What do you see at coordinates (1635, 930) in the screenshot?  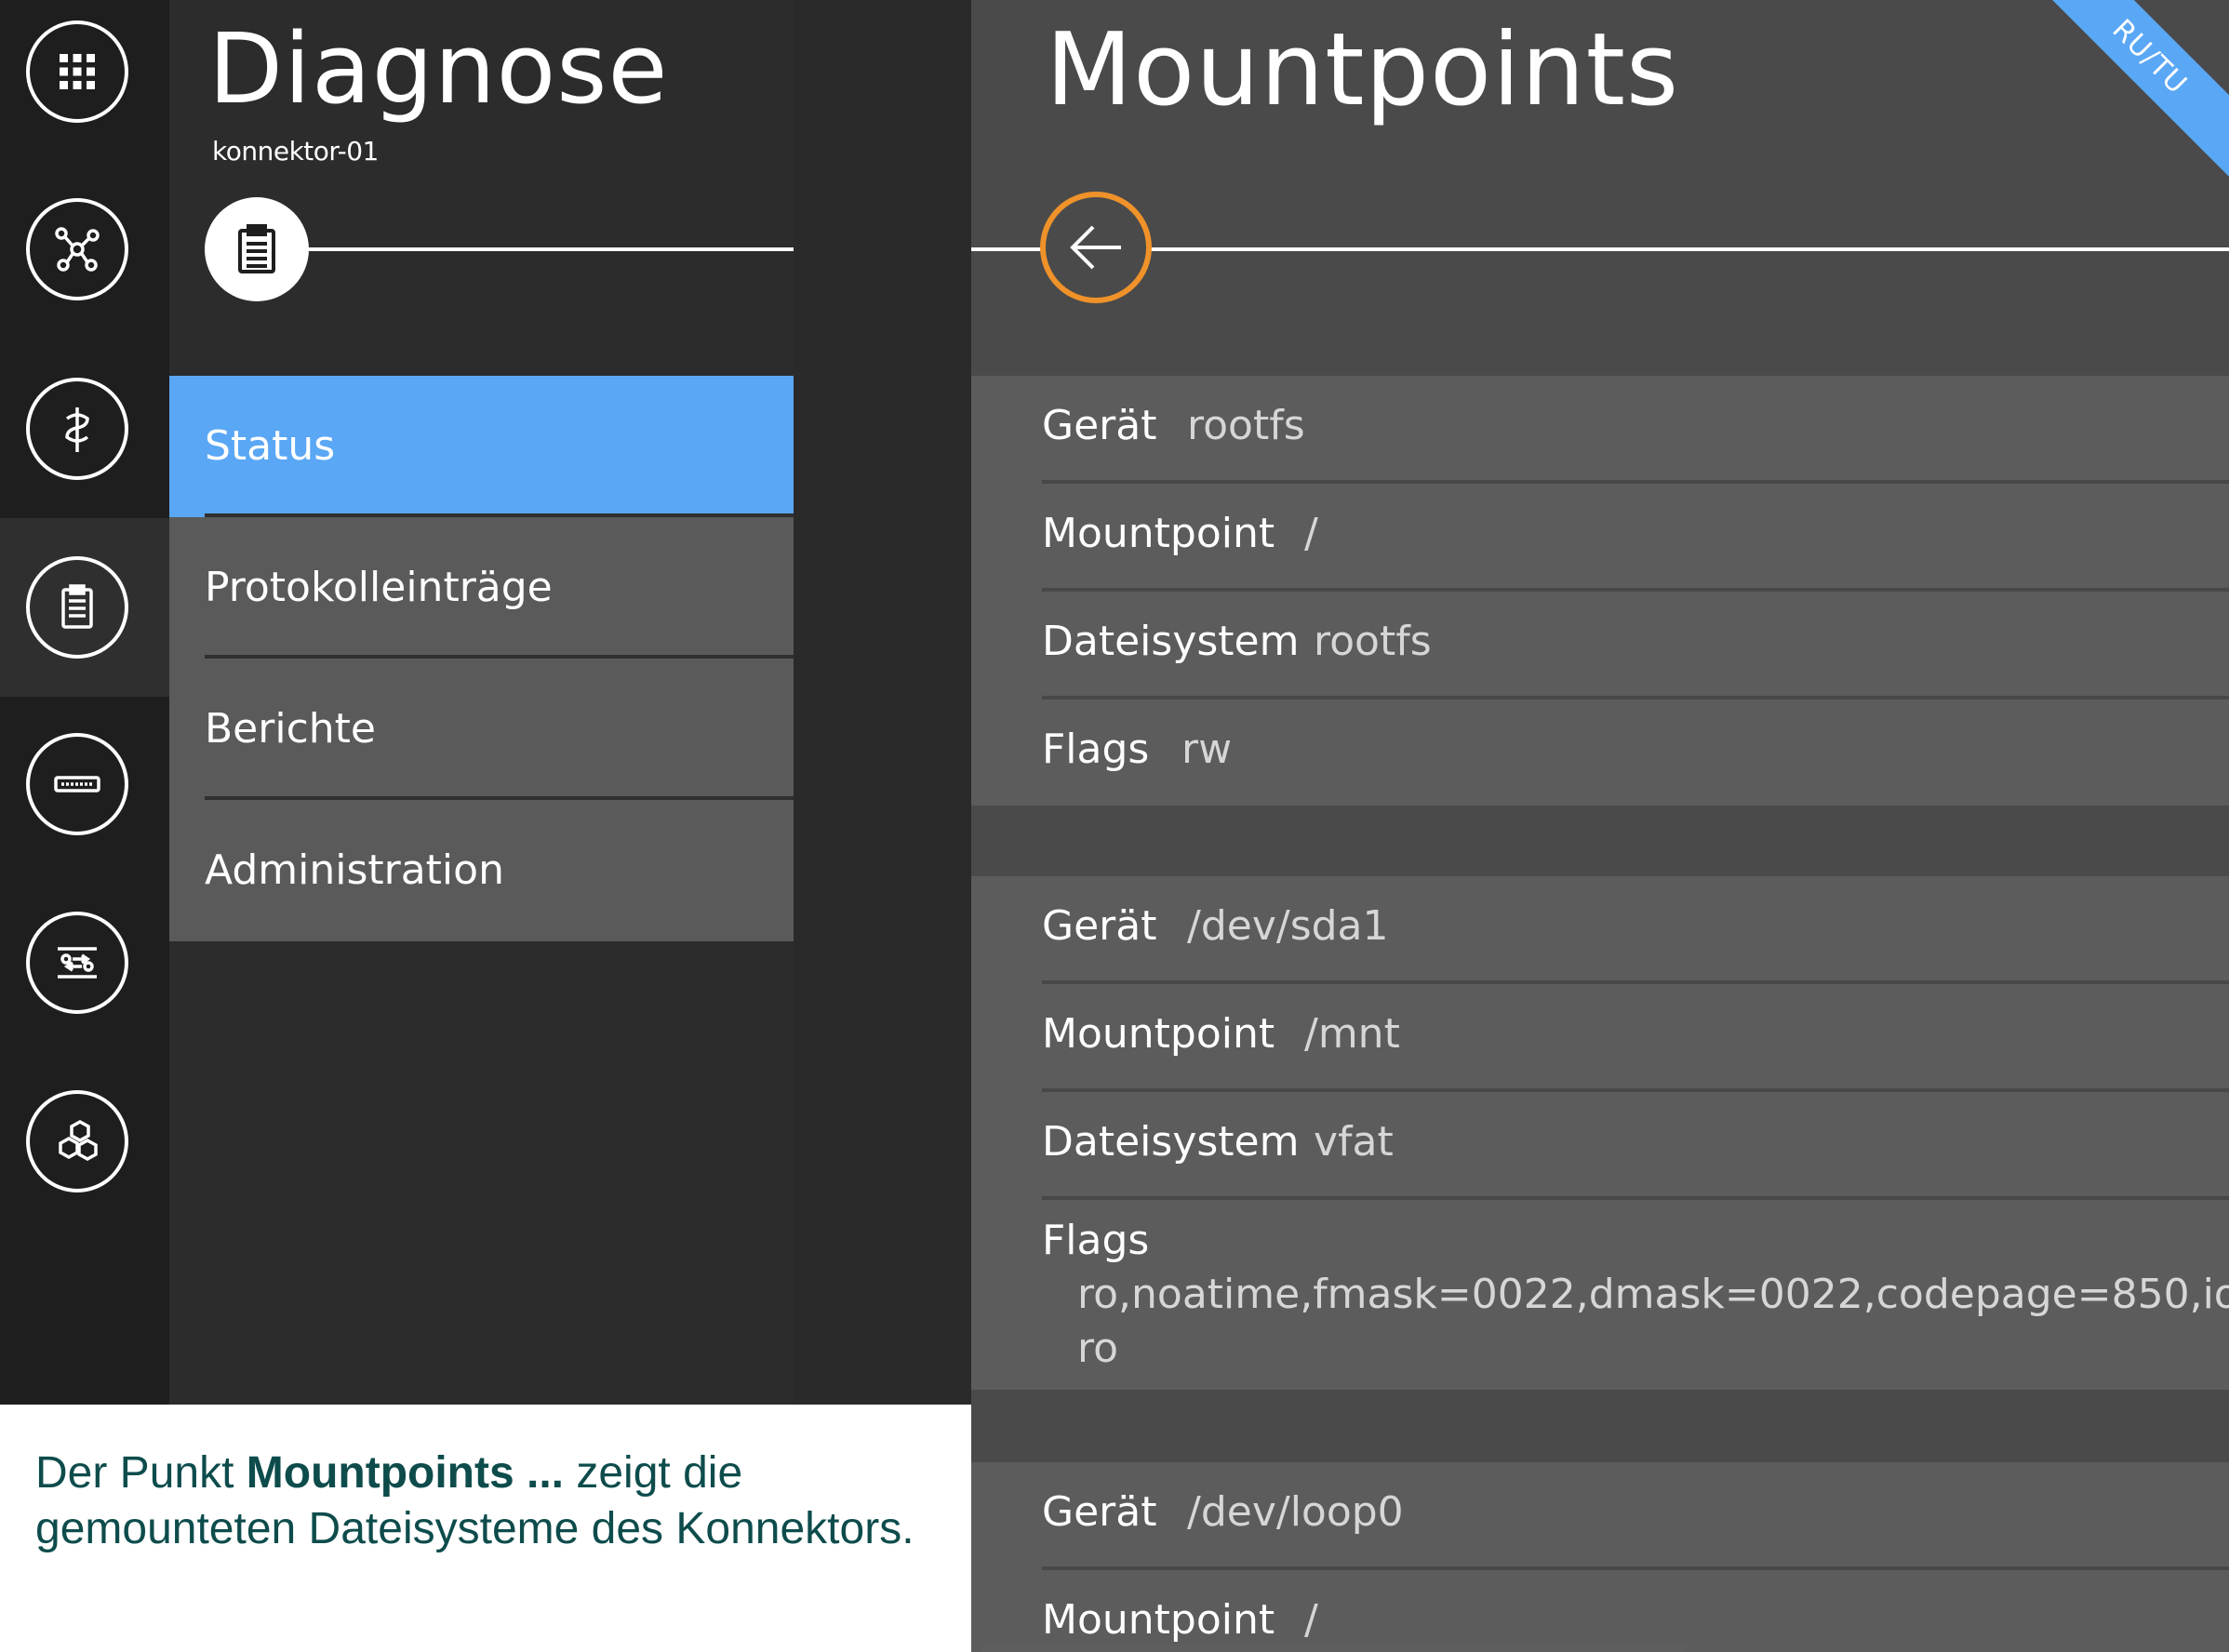 I see `mount-row-device: Gerät /dev/sda1` at bounding box center [1635, 930].